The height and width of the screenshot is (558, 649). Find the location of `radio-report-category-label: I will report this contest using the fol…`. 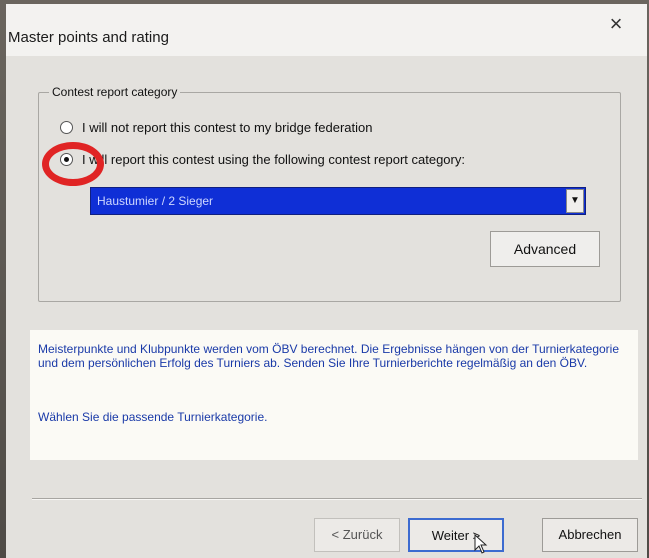

radio-report-category-label: I will report this contest using the fol… is located at coordinates (273, 159).